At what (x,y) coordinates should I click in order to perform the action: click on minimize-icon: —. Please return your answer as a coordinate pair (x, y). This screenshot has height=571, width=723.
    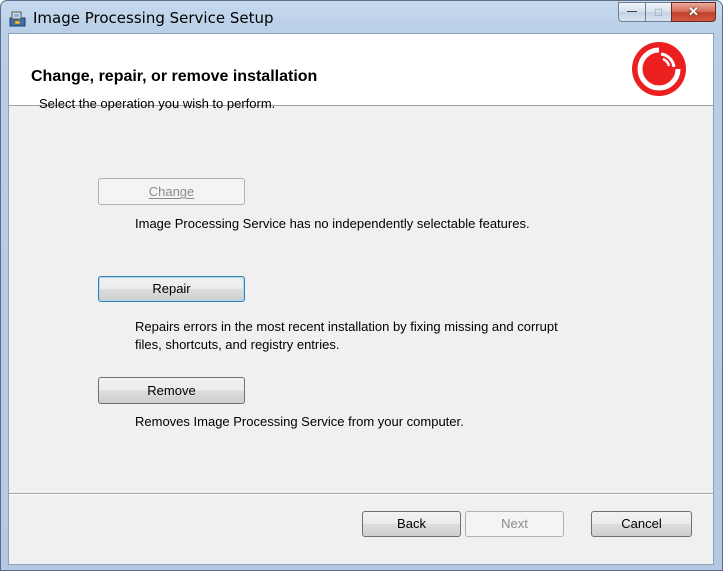
    Looking at the image, I should click on (632, 11).